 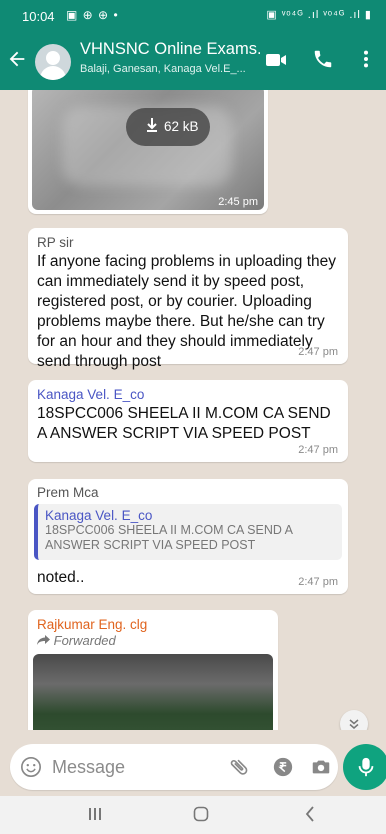 I want to click on message-composer, so click(x=174, y=767).